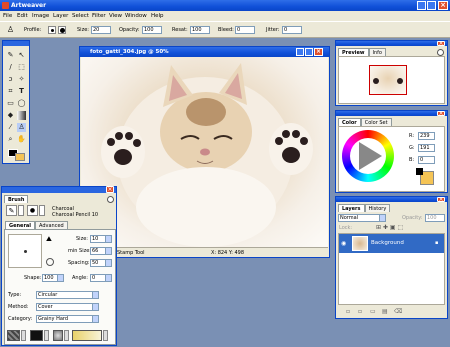  What do you see at coordinates (388, 80) in the screenshot?
I see `preview-thumbnail` at bounding box center [388, 80].